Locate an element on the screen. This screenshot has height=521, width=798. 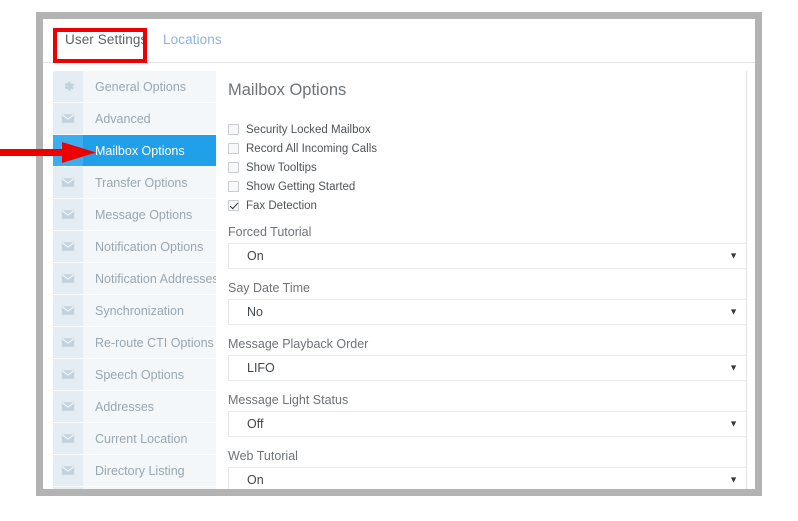
form-field: Say Date Time No ▼ is located at coordinates (487, 303).